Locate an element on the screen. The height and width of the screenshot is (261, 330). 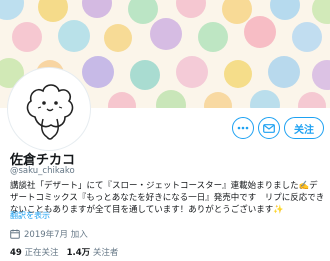
message-button is located at coordinates (269, 128).